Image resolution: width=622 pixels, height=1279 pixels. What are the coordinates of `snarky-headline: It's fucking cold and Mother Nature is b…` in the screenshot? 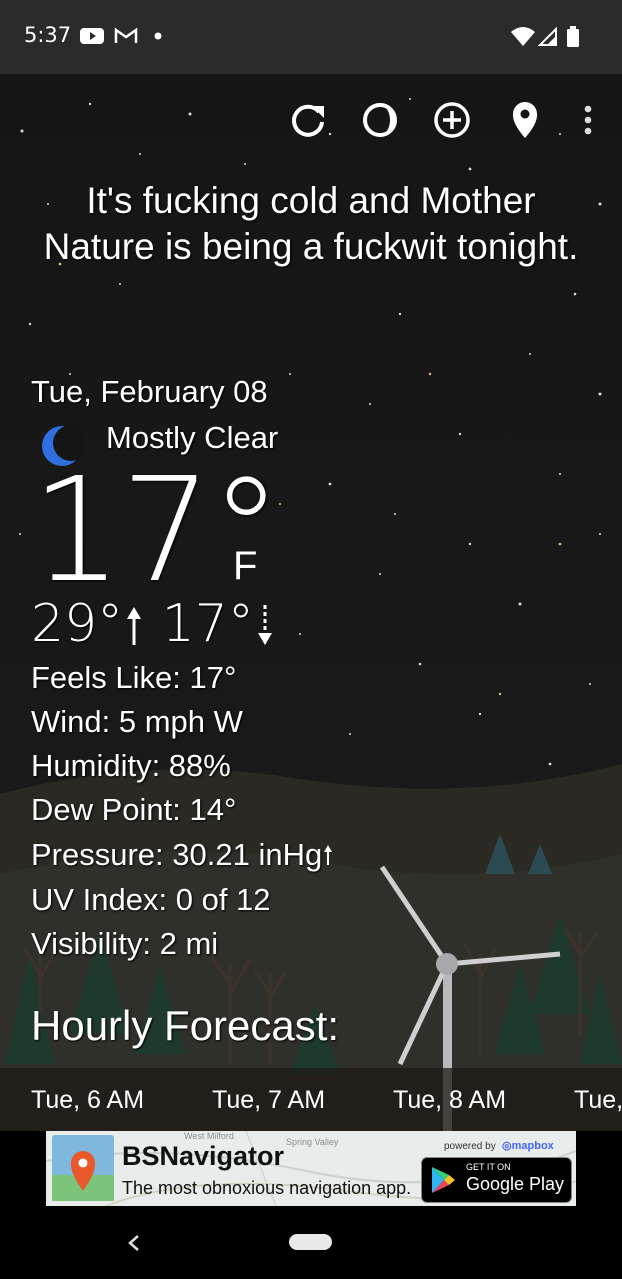 It's located at (311, 223).